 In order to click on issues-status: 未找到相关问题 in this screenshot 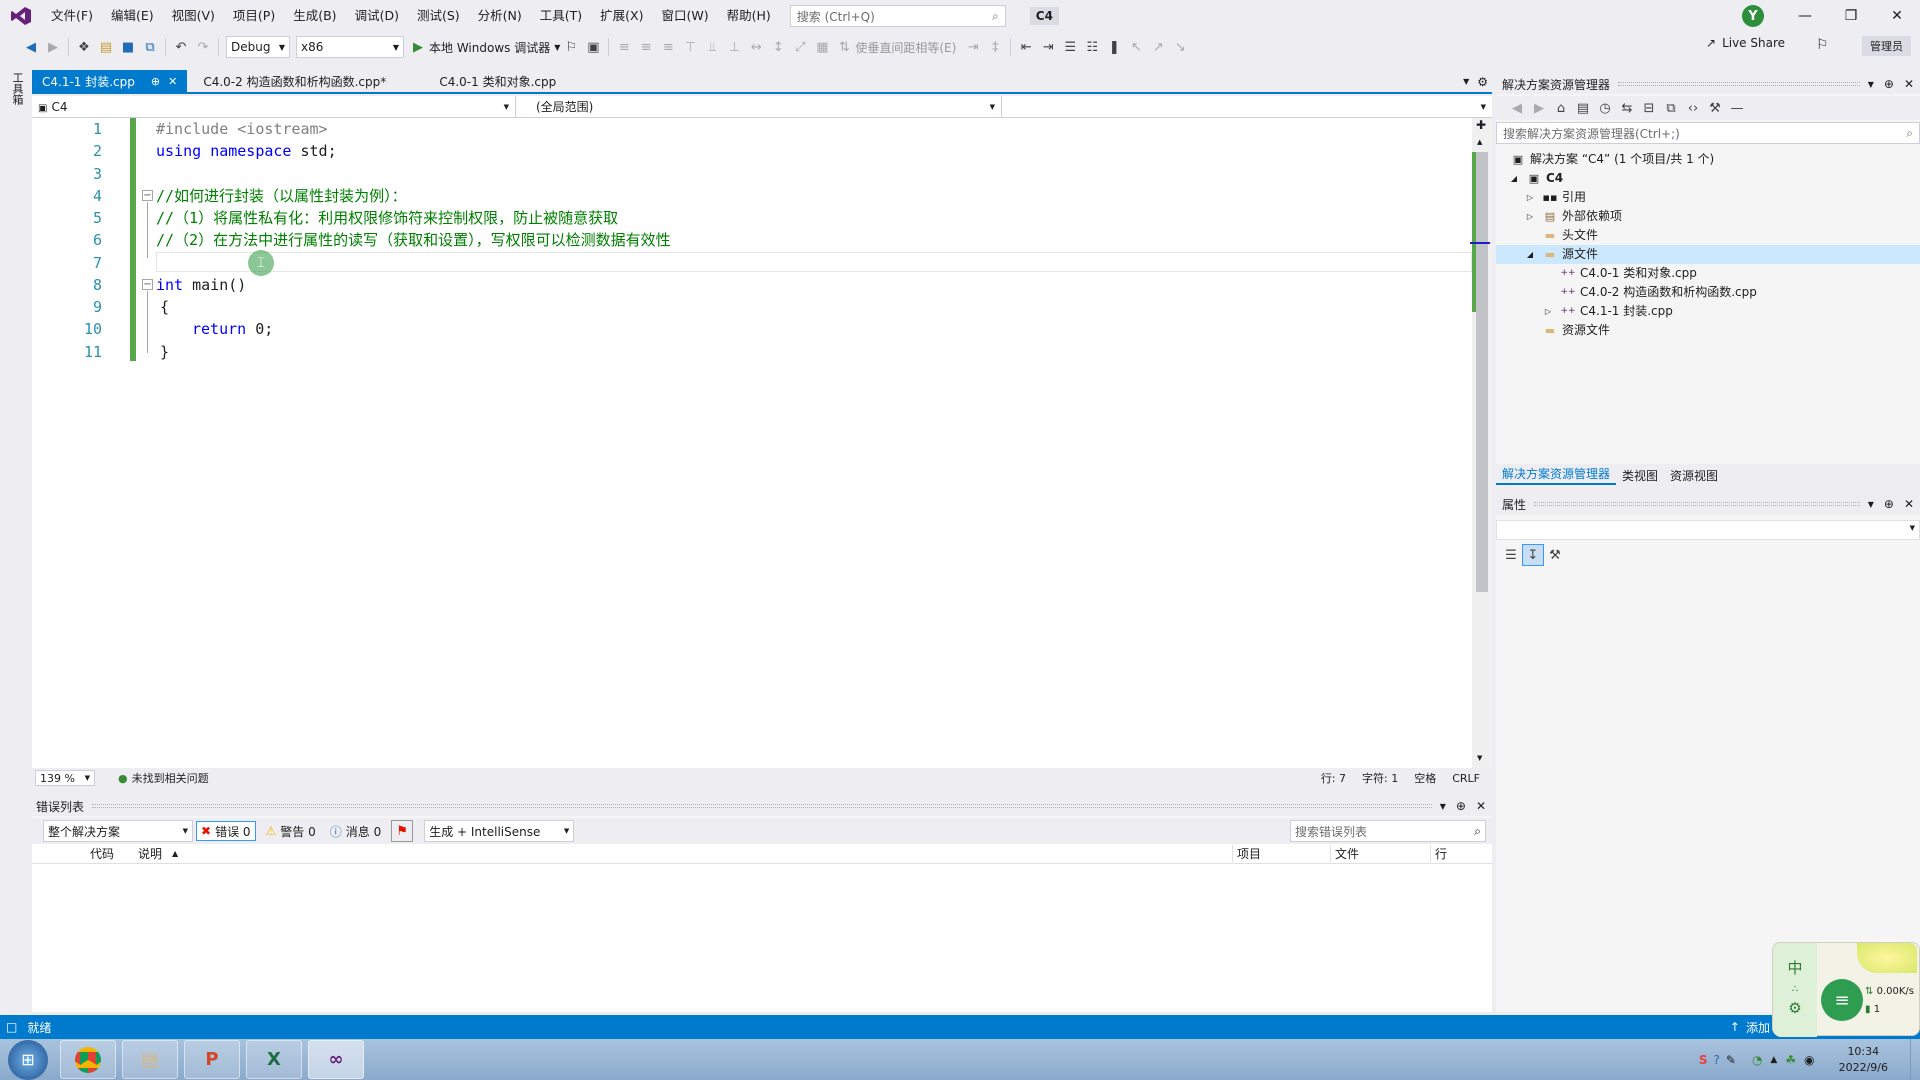, I will do `click(170, 778)`.